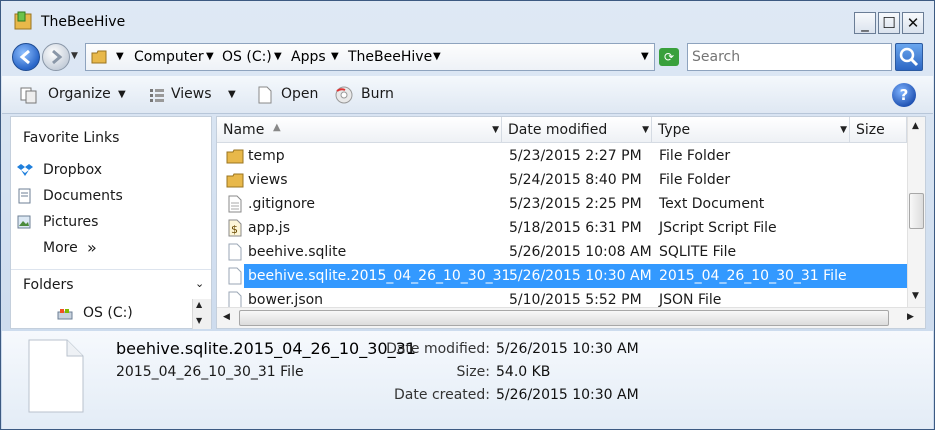  I want to click on column-label: Name, so click(244, 130).